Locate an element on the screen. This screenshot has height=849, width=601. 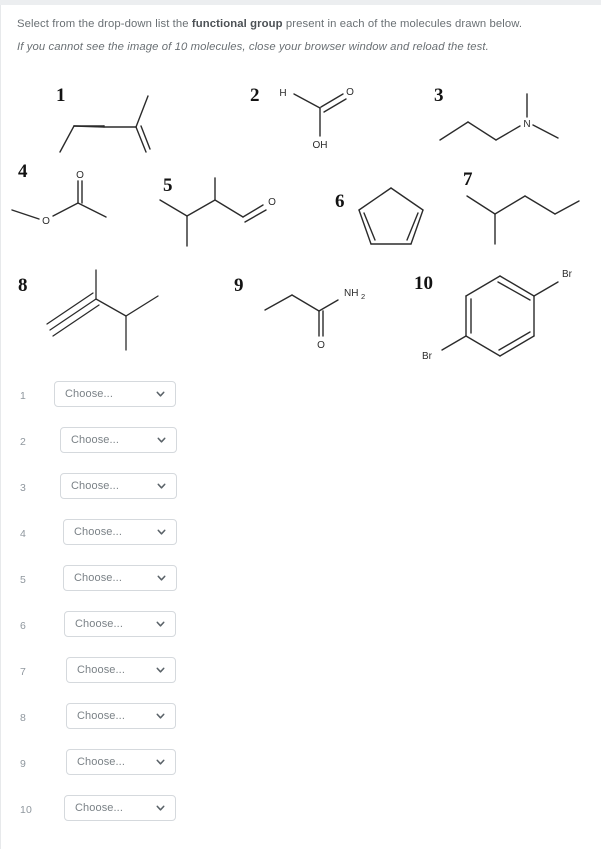
molecule-5: 5 O is located at coordinates (230, 216).